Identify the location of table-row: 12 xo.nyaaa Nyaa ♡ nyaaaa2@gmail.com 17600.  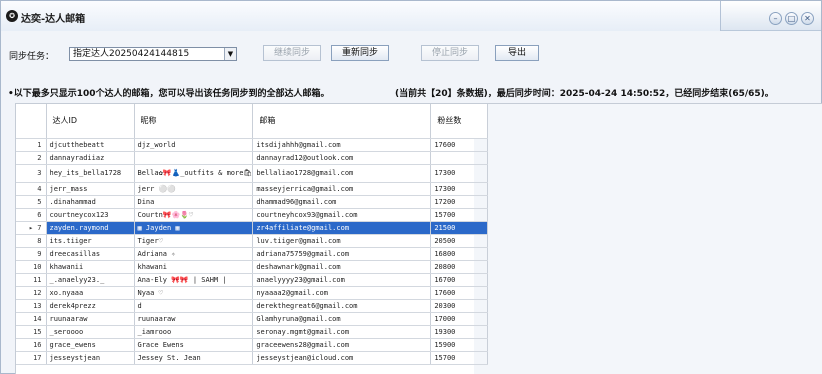
(252, 293).